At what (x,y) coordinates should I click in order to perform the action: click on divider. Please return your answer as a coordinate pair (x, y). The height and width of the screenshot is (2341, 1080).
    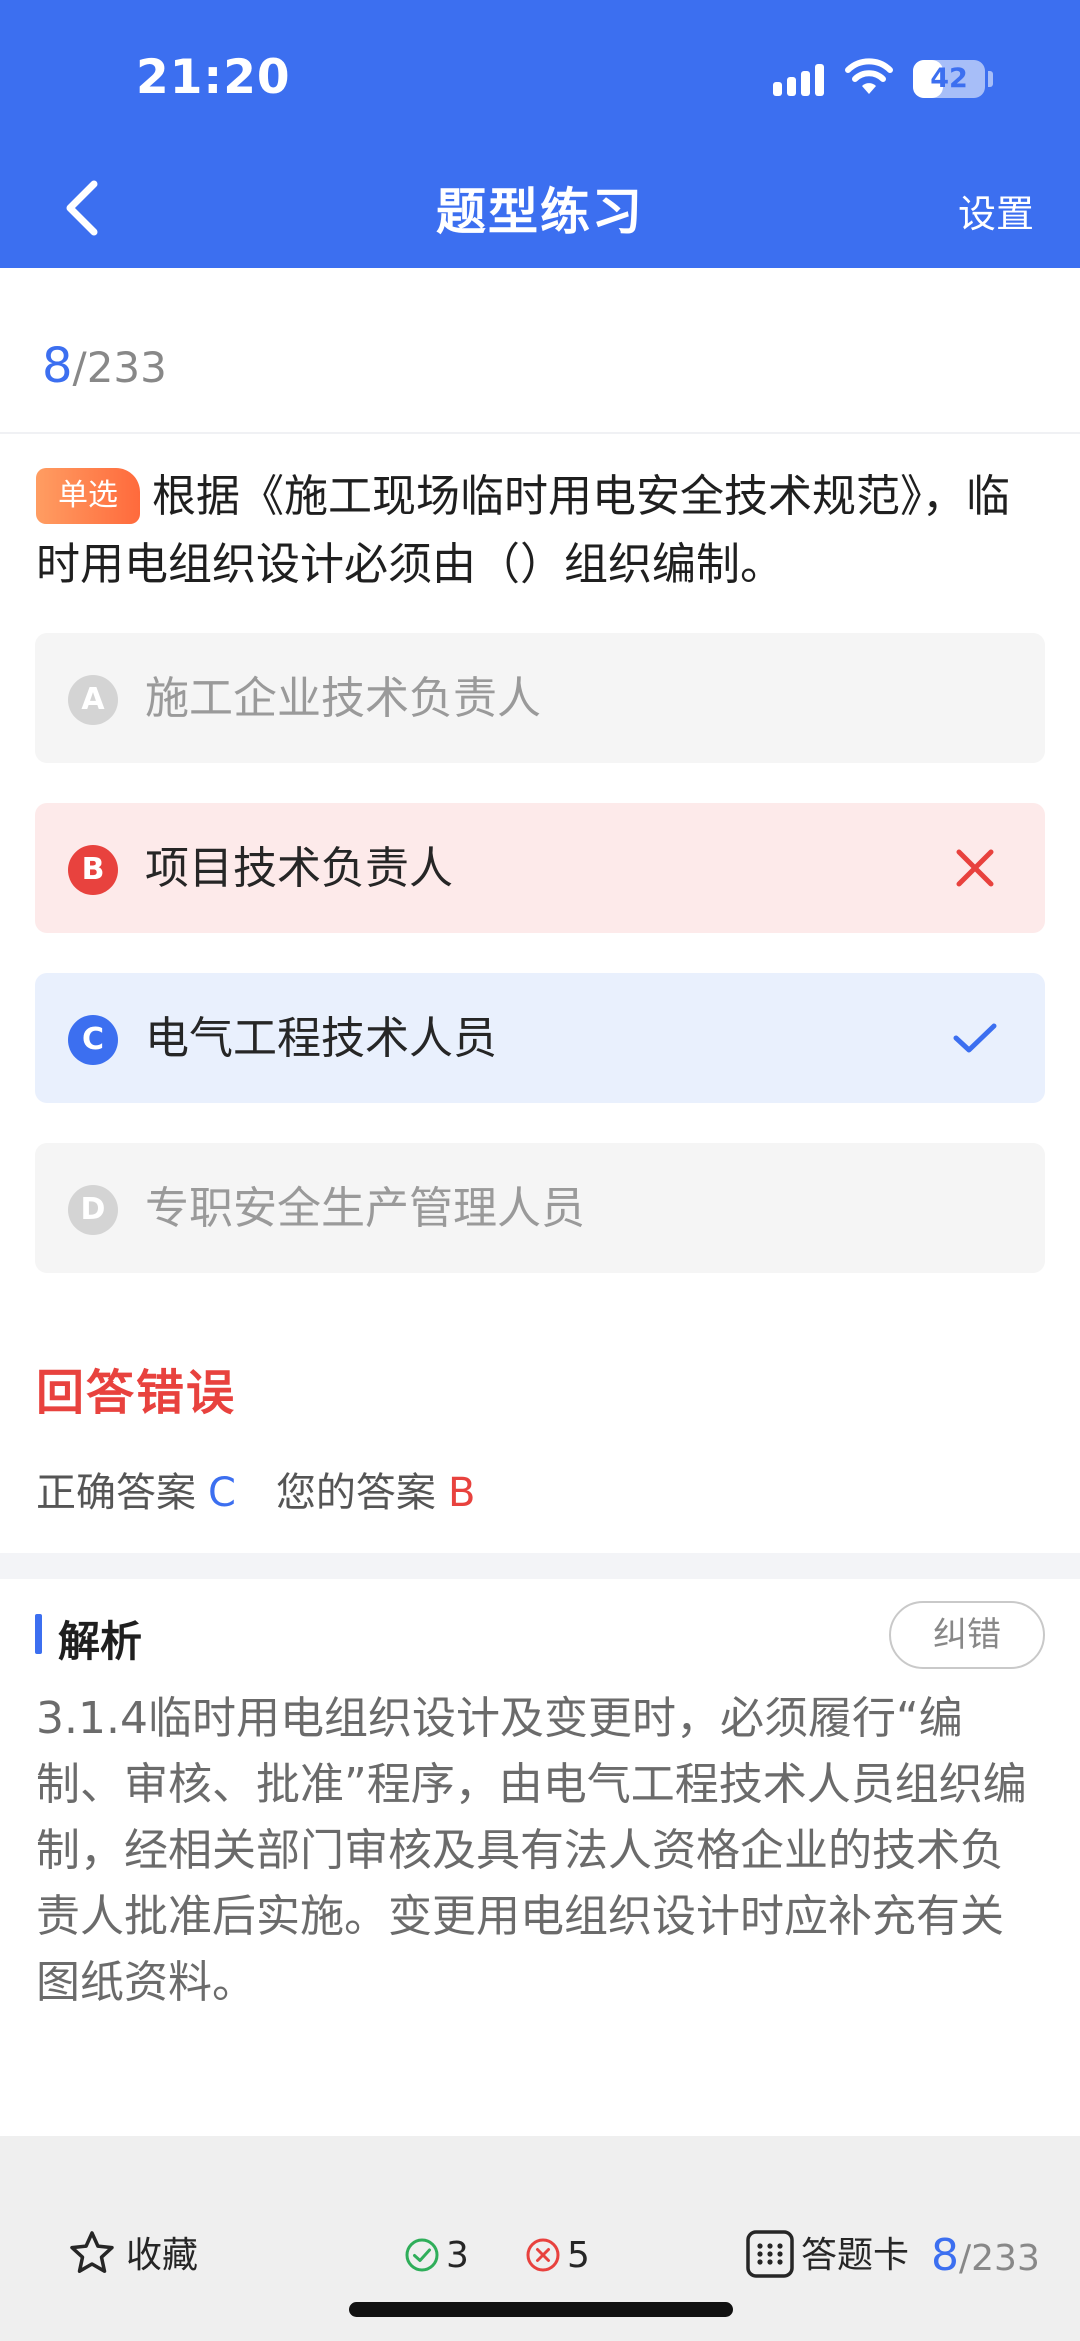
    Looking at the image, I should click on (540, 433).